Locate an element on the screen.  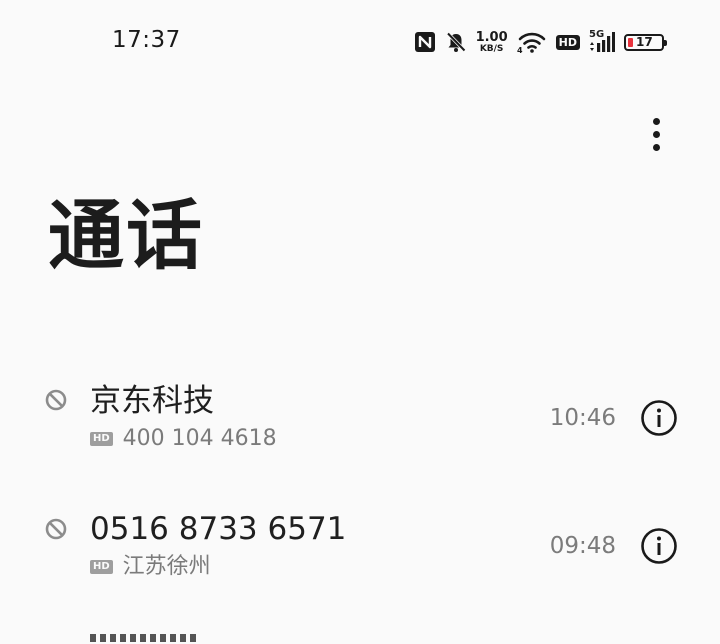
more-vert-icon is located at coordinates (656, 134).